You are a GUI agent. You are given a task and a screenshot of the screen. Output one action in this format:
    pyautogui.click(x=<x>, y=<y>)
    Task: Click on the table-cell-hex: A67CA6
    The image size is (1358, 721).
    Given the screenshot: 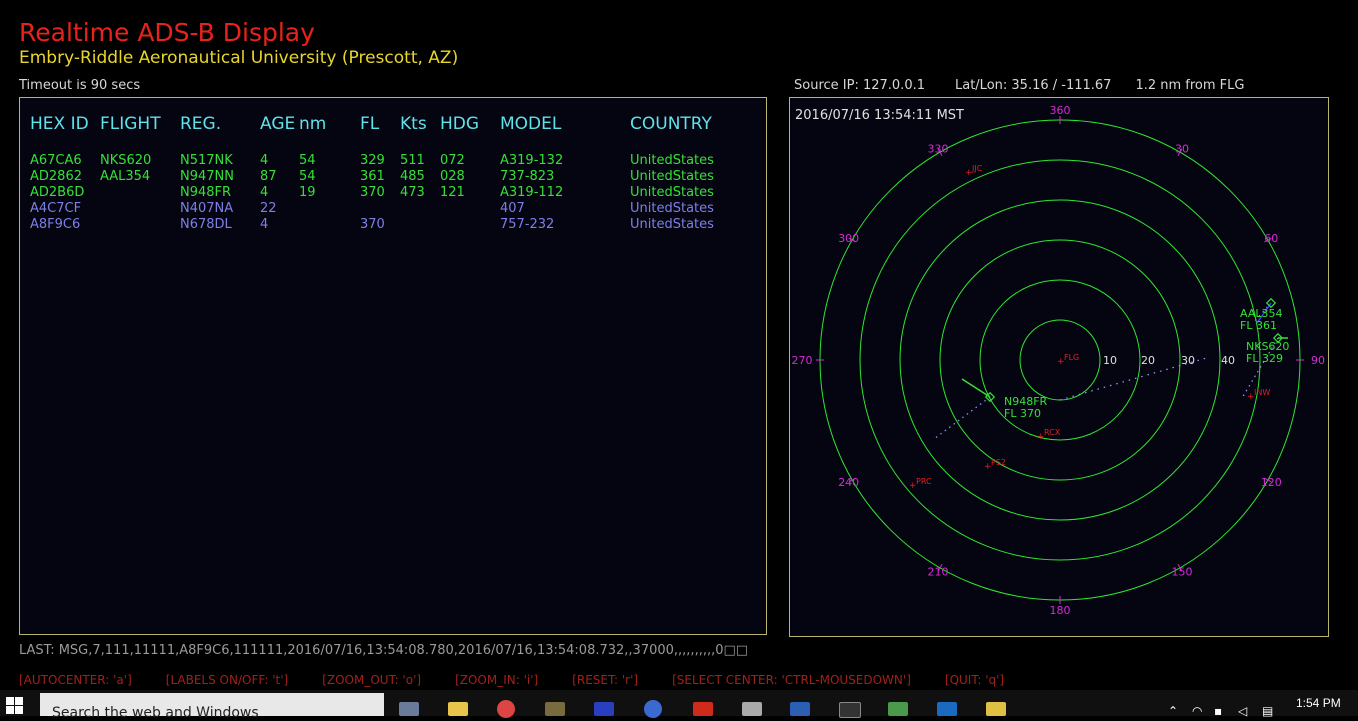 What is the action you would take?
    pyautogui.click(x=56, y=160)
    